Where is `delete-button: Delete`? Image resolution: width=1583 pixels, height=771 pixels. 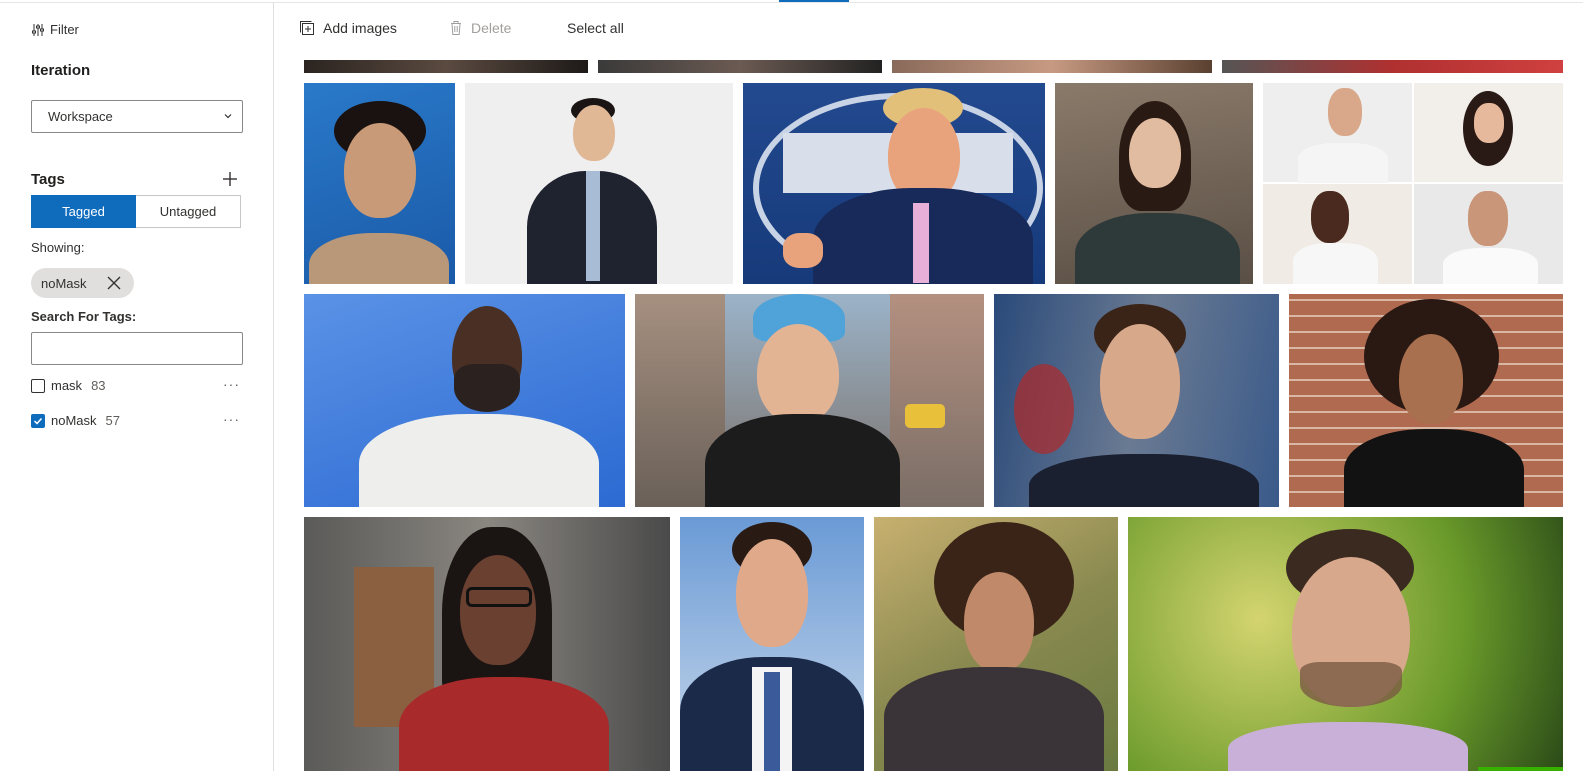 delete-button: Delete is located at coordinates (480, 28).